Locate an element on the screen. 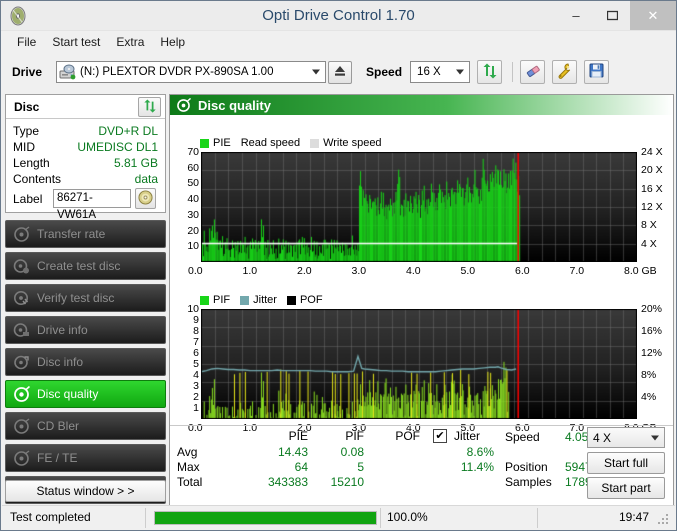 This screenshot has width=677, height=531. sidebar-item-label: FE / TE is located at coordinates (57, 458).